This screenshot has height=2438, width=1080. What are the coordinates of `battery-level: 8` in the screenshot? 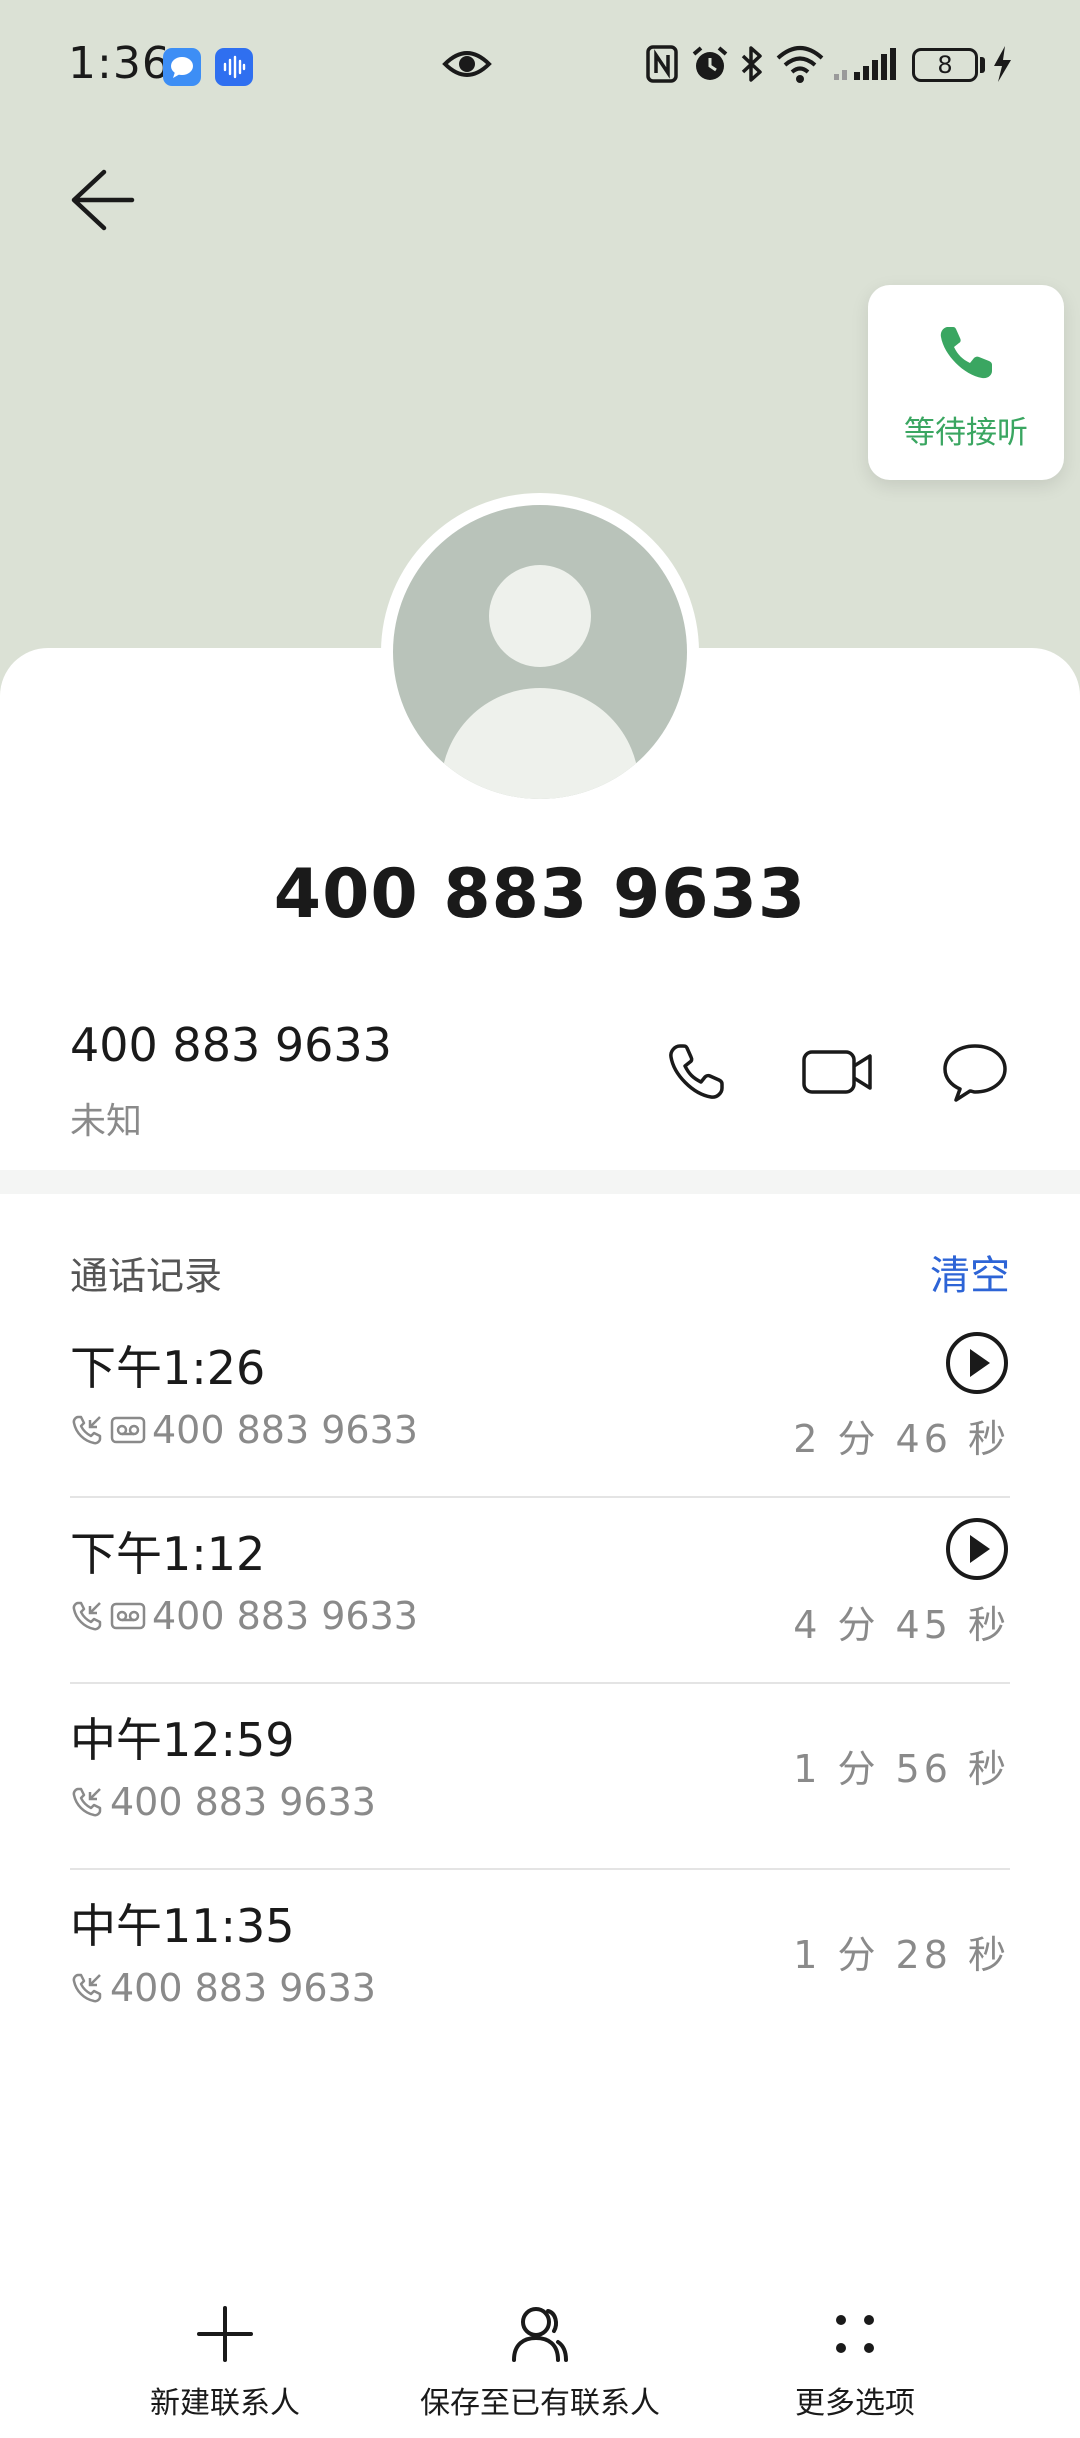 It's located at (945, 65).